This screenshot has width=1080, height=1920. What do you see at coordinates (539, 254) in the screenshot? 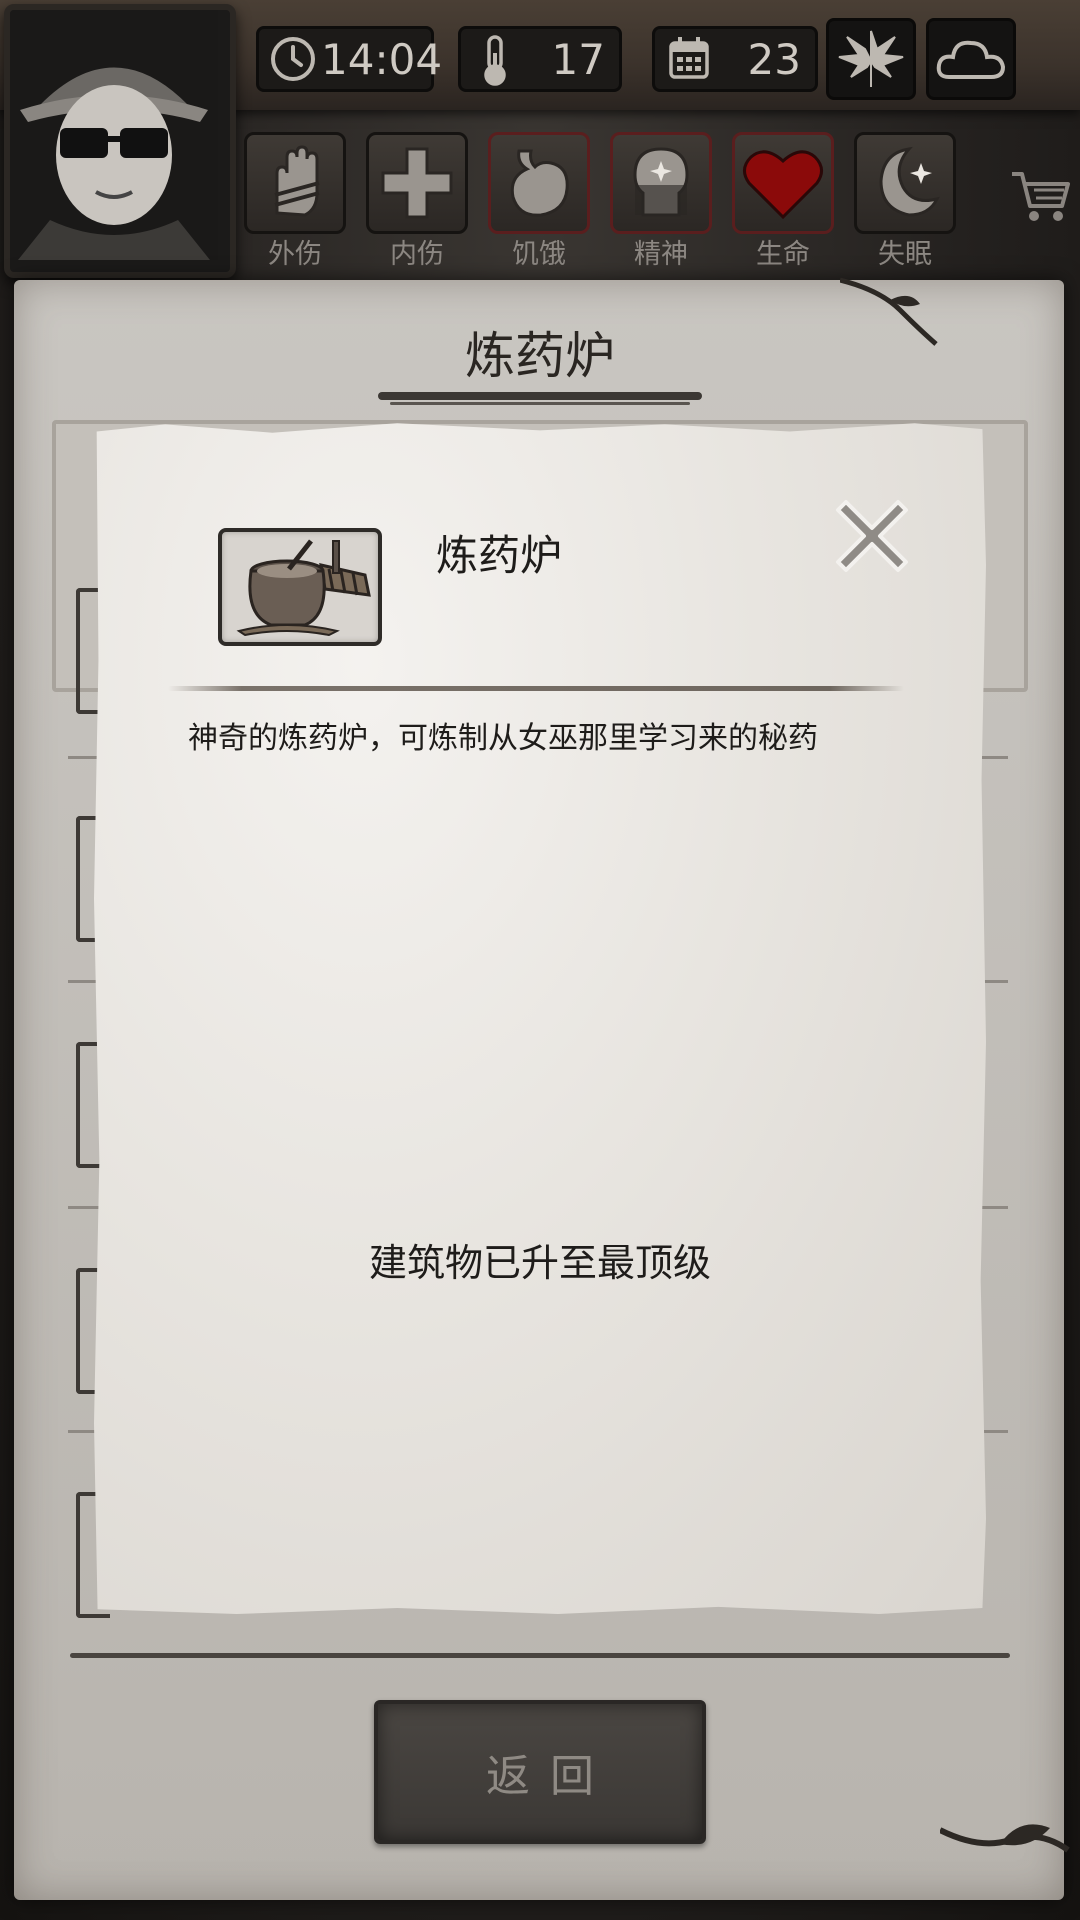
I see `status-label-hunger: 饥饿` at bounding box center [539, 254].